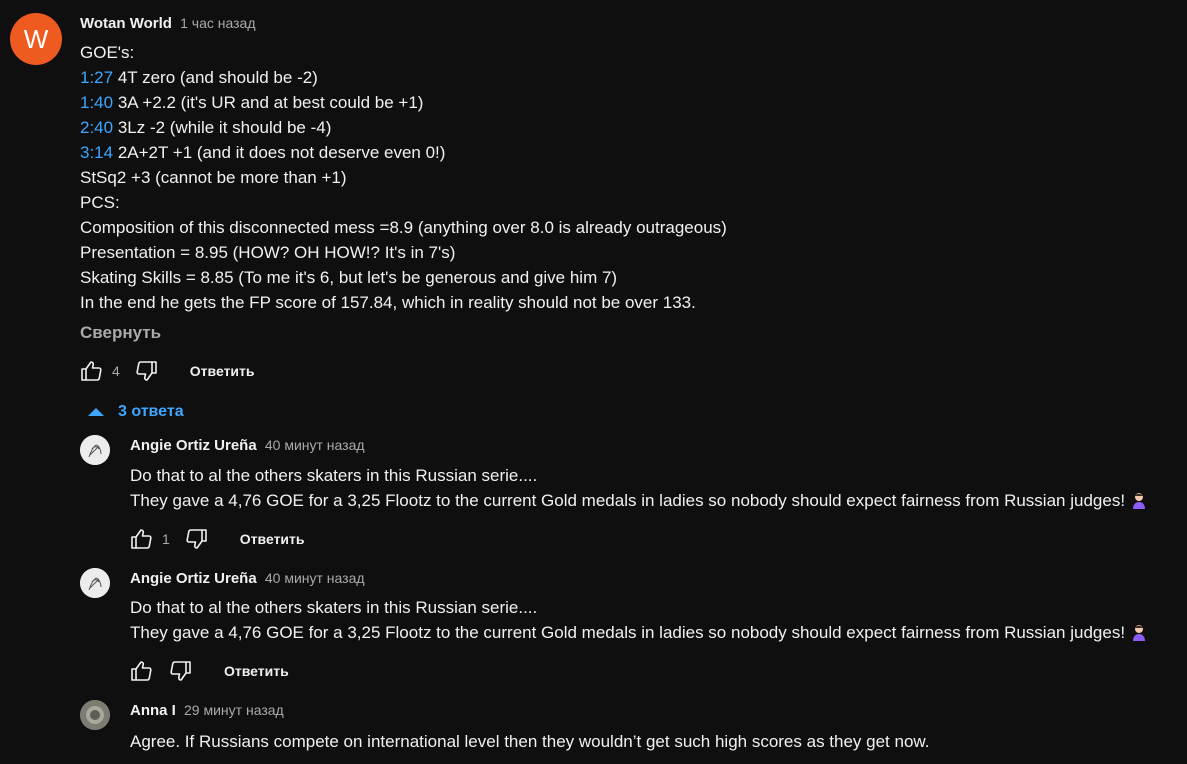  Describe the element at coordinates (166, 371) in the screenshot. I see `comment-actions: 4 Ответить` at that location.